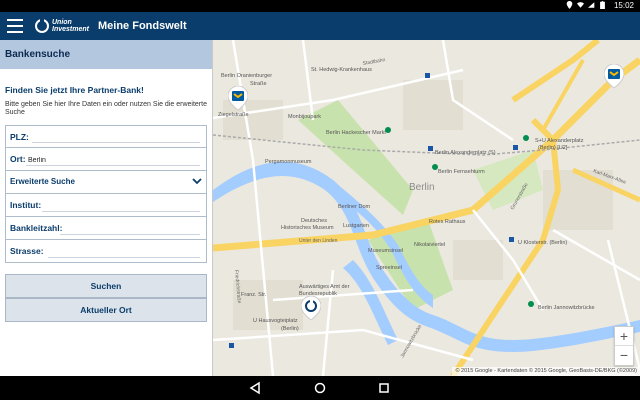 The width and height of the screenshot is (640, 400). What do you see at coordinates (288, 162) in the screenshot?
I see `map-label-pergamon: Pergamonmuseum` at bounding box center [288, 162].